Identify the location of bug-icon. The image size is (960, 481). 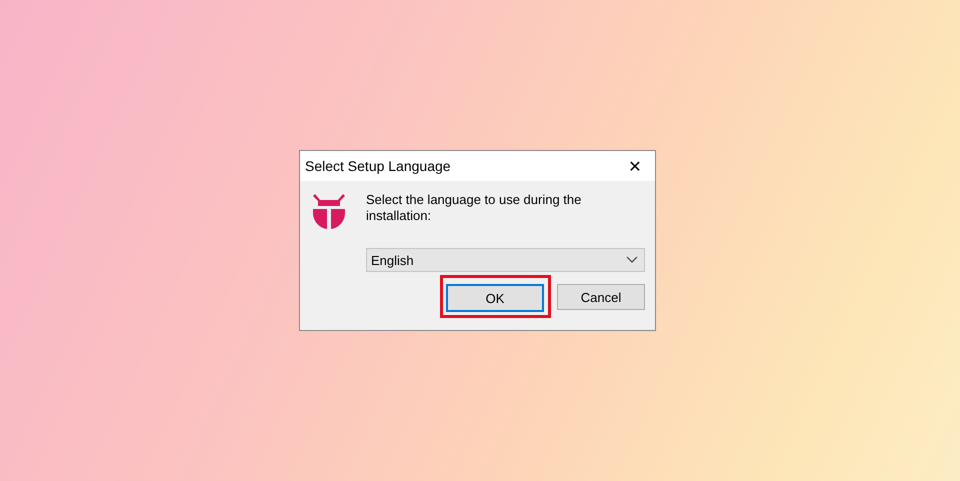
(329, 211).